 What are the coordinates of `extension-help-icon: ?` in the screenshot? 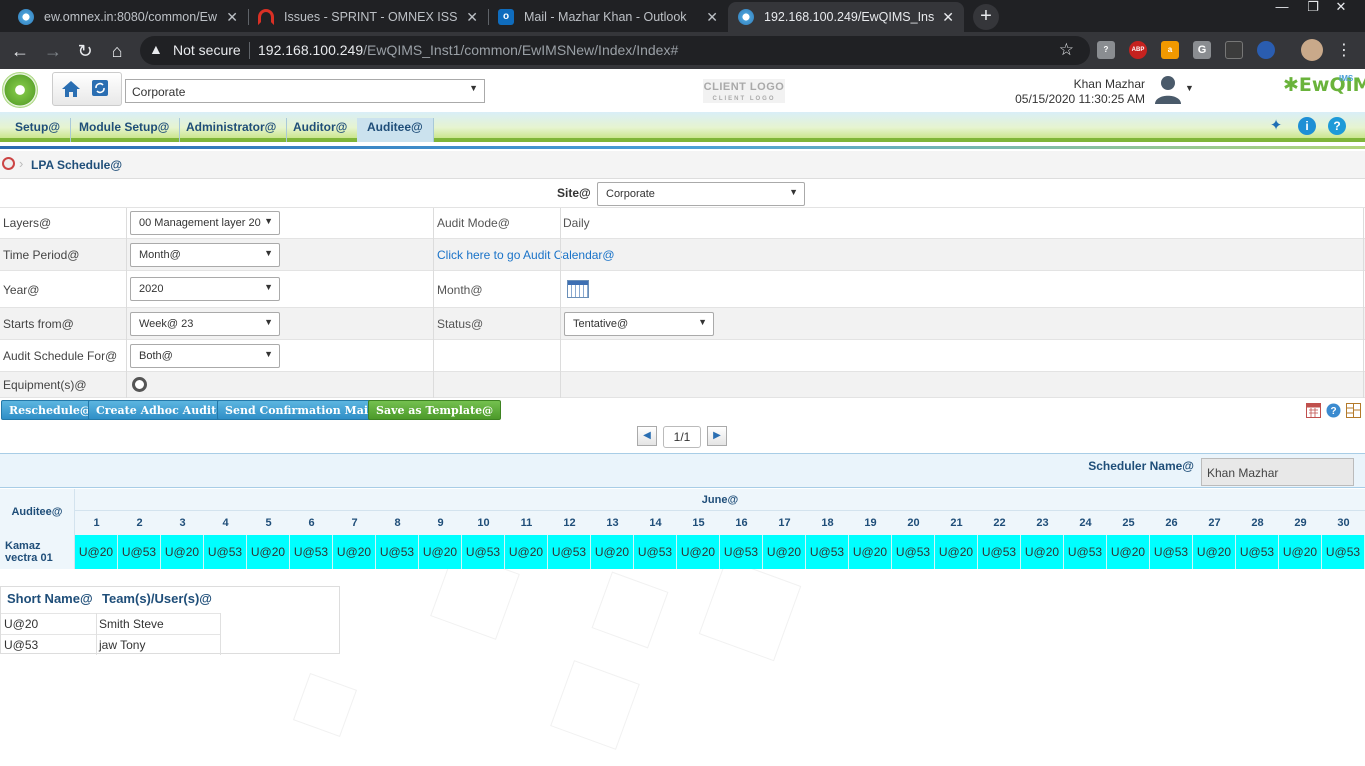 It's located at (1106, 50).